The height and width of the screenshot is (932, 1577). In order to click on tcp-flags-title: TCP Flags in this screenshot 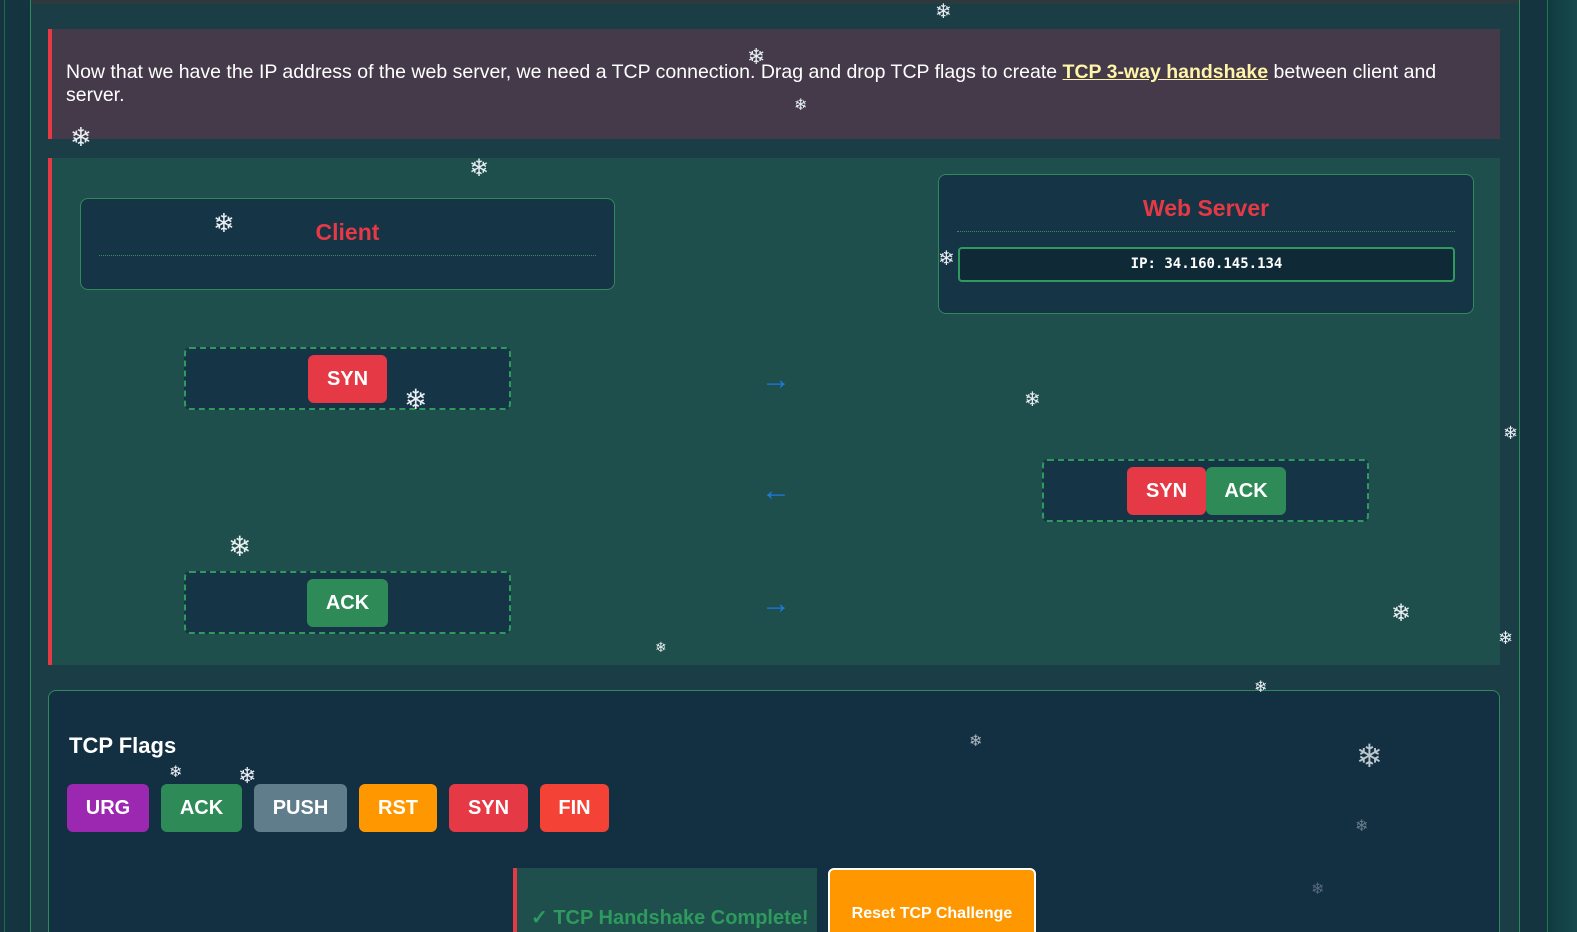, I will do `click(123, 745)`.